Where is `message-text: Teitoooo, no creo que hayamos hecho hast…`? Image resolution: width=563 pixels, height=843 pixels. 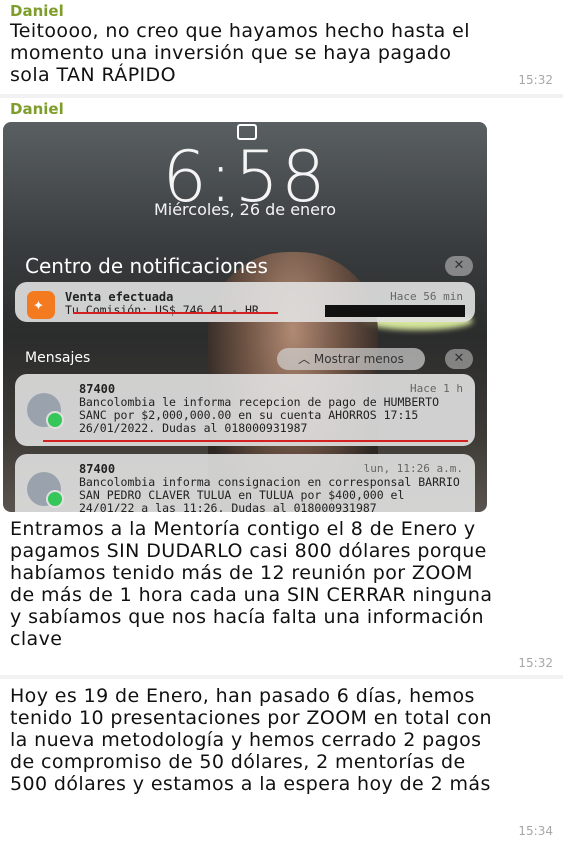 message-text: Teitoooo, no creo que hayamos hecho hast… is located at coordinates (240, 53).